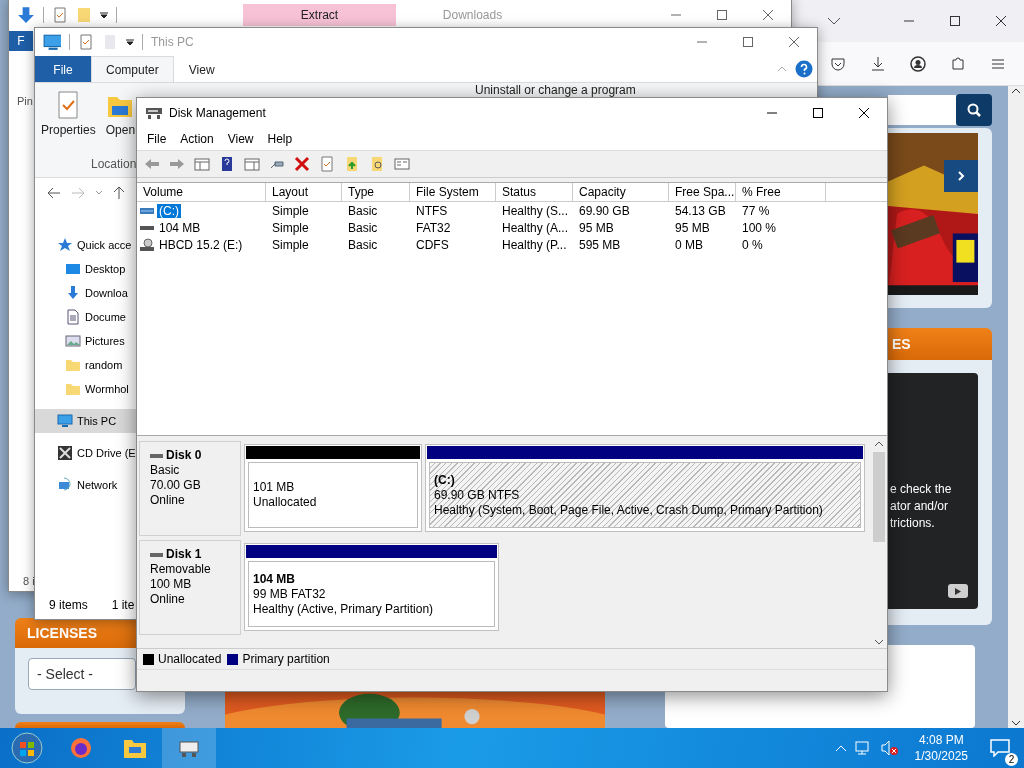  Describe the element at coordinates (147, 244) in the screenshot. I see `disc-drive-icon` at that location.